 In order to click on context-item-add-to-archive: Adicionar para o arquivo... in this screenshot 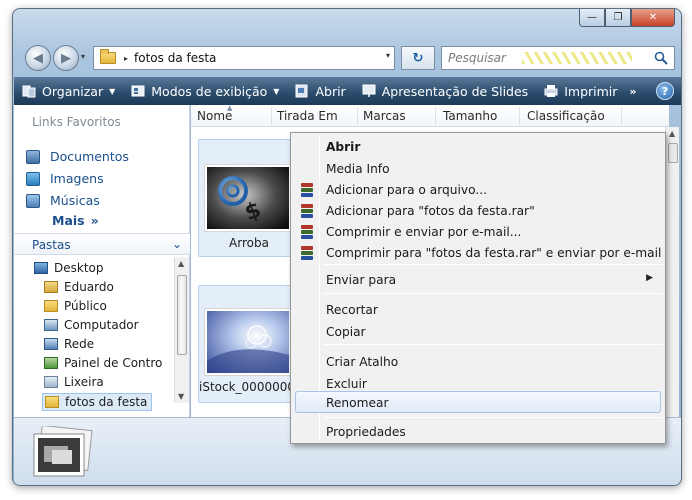, I will do `click(478, 190)`.